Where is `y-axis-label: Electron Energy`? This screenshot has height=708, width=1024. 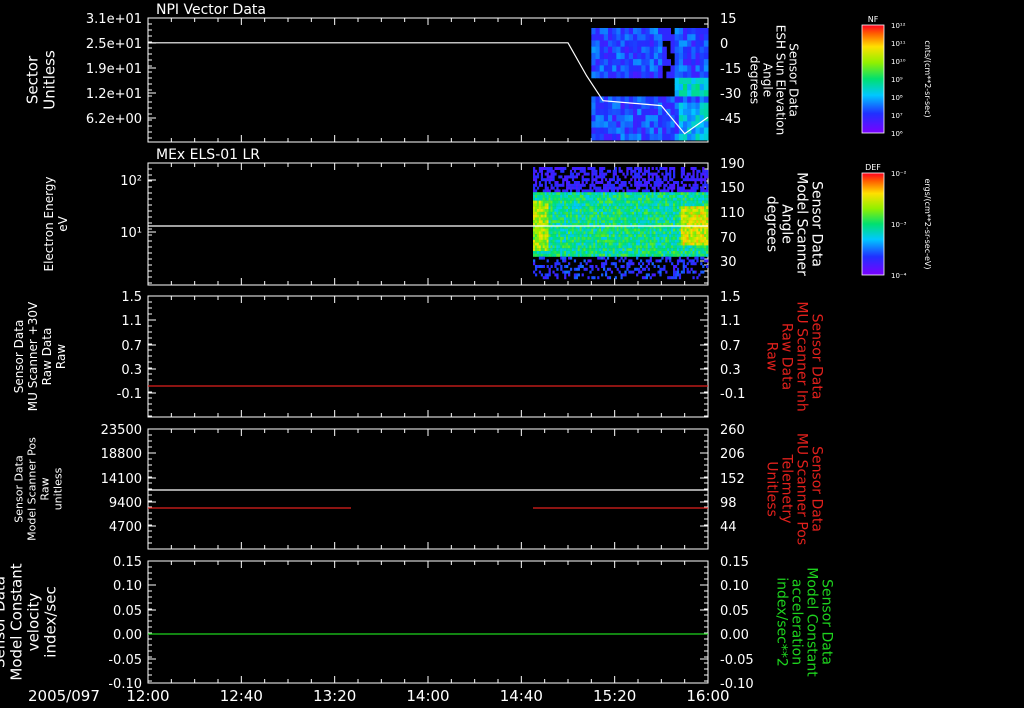
y-axis-label: Electron Energy is located at coordinates (49, 223).